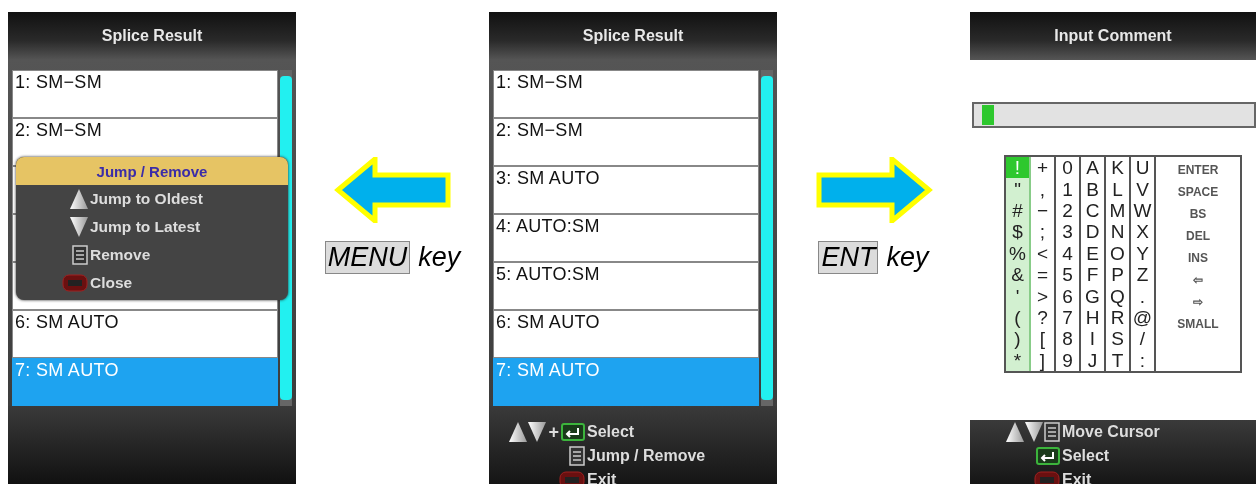 The image size is (1256, 484). I want to click on key: L, so click(1117, 189).